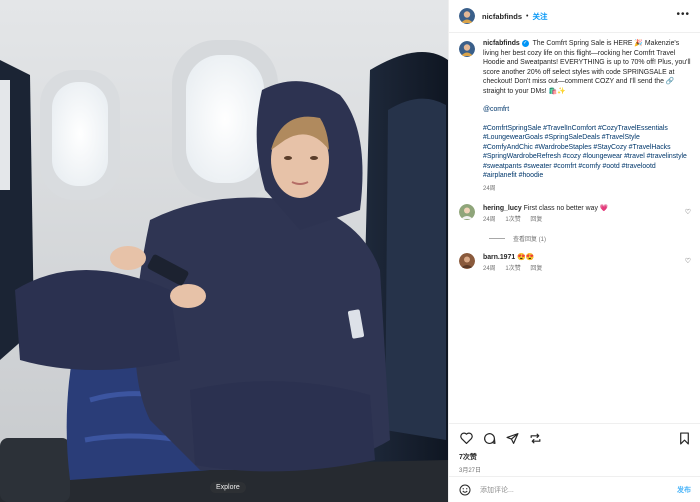 The height and width of the screenshot is (502, 700). I want to click on view-replies-label: 查看回复 (1), so click(529, 238).